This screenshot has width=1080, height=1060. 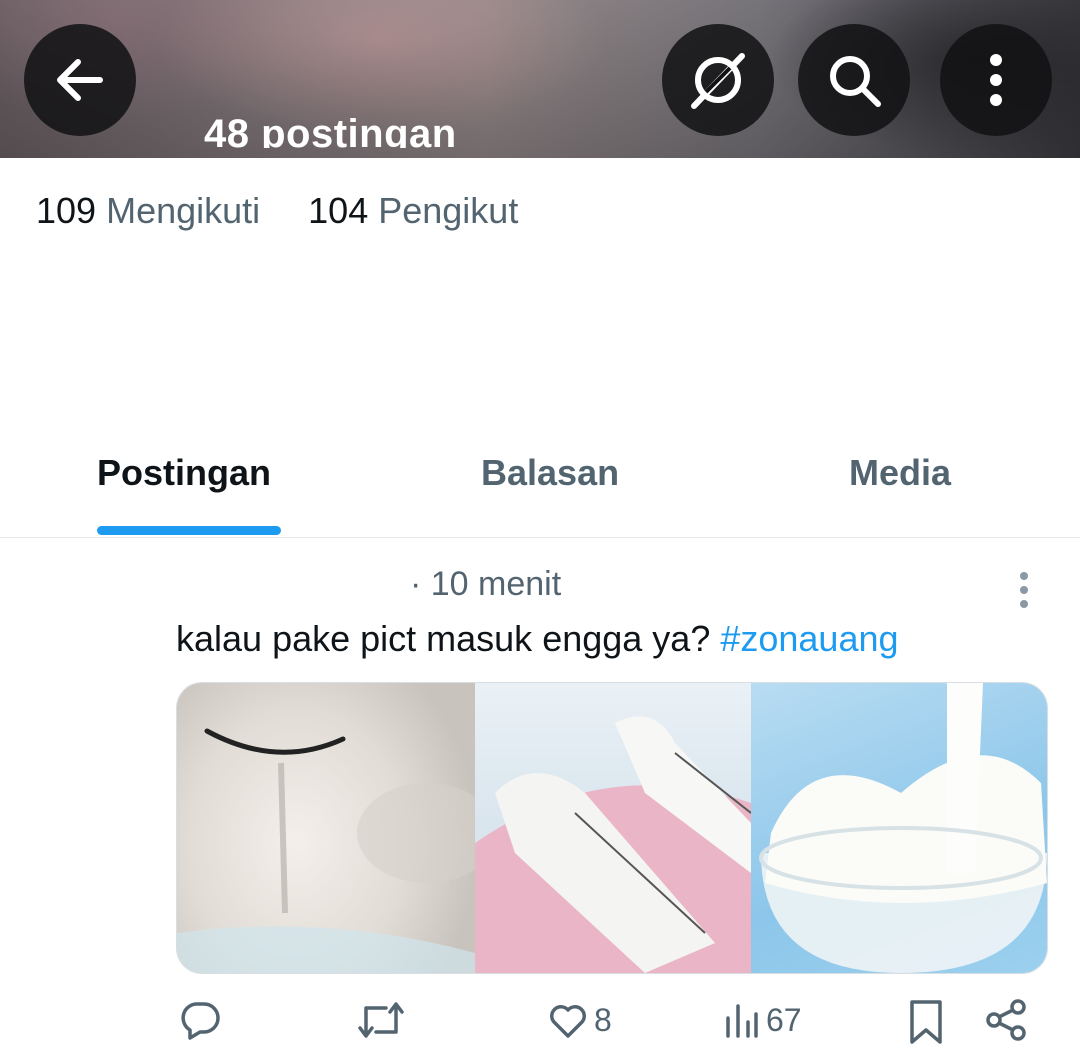 What do you see at coordinates (443, 638) in the screenshot?
I see `post-body: kalau pake pict masuk engga ya?` at bounding box center [443, 638].